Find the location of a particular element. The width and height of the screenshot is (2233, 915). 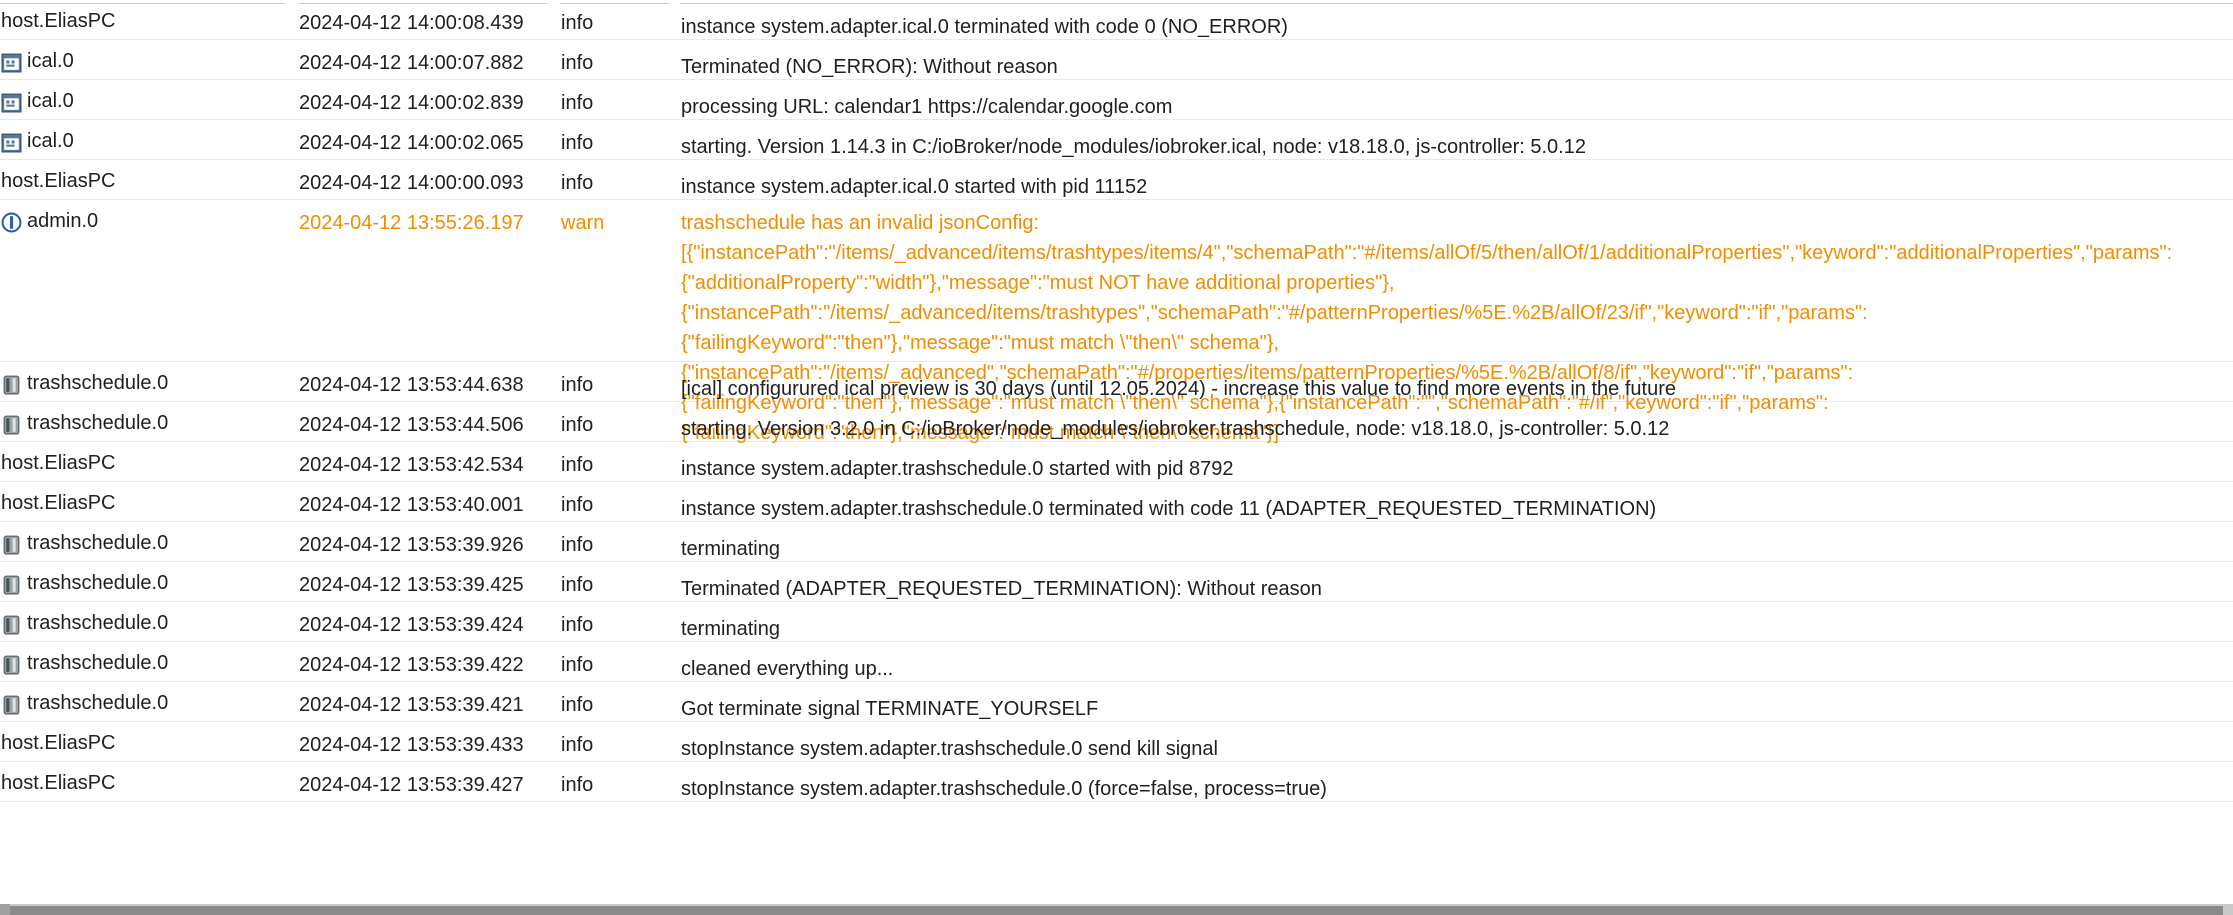

log-timestamp: 2024-04-12 13:53:39.422 is located at coordinates (411, 665).